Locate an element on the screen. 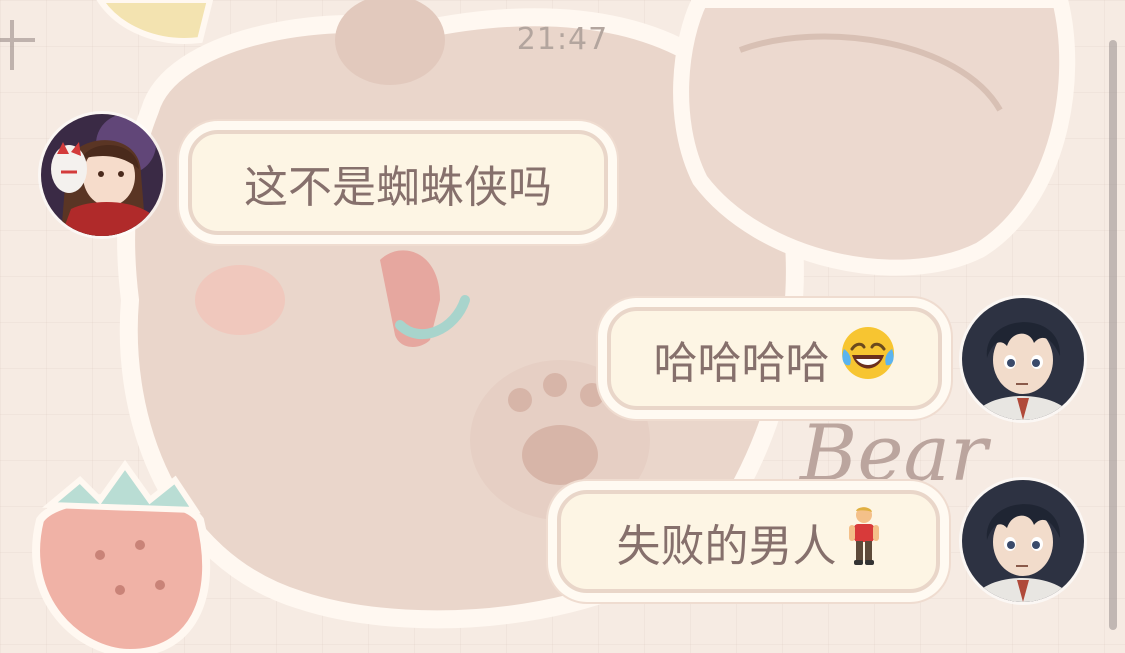  friend-avatar is located at coordinates (102, 175).